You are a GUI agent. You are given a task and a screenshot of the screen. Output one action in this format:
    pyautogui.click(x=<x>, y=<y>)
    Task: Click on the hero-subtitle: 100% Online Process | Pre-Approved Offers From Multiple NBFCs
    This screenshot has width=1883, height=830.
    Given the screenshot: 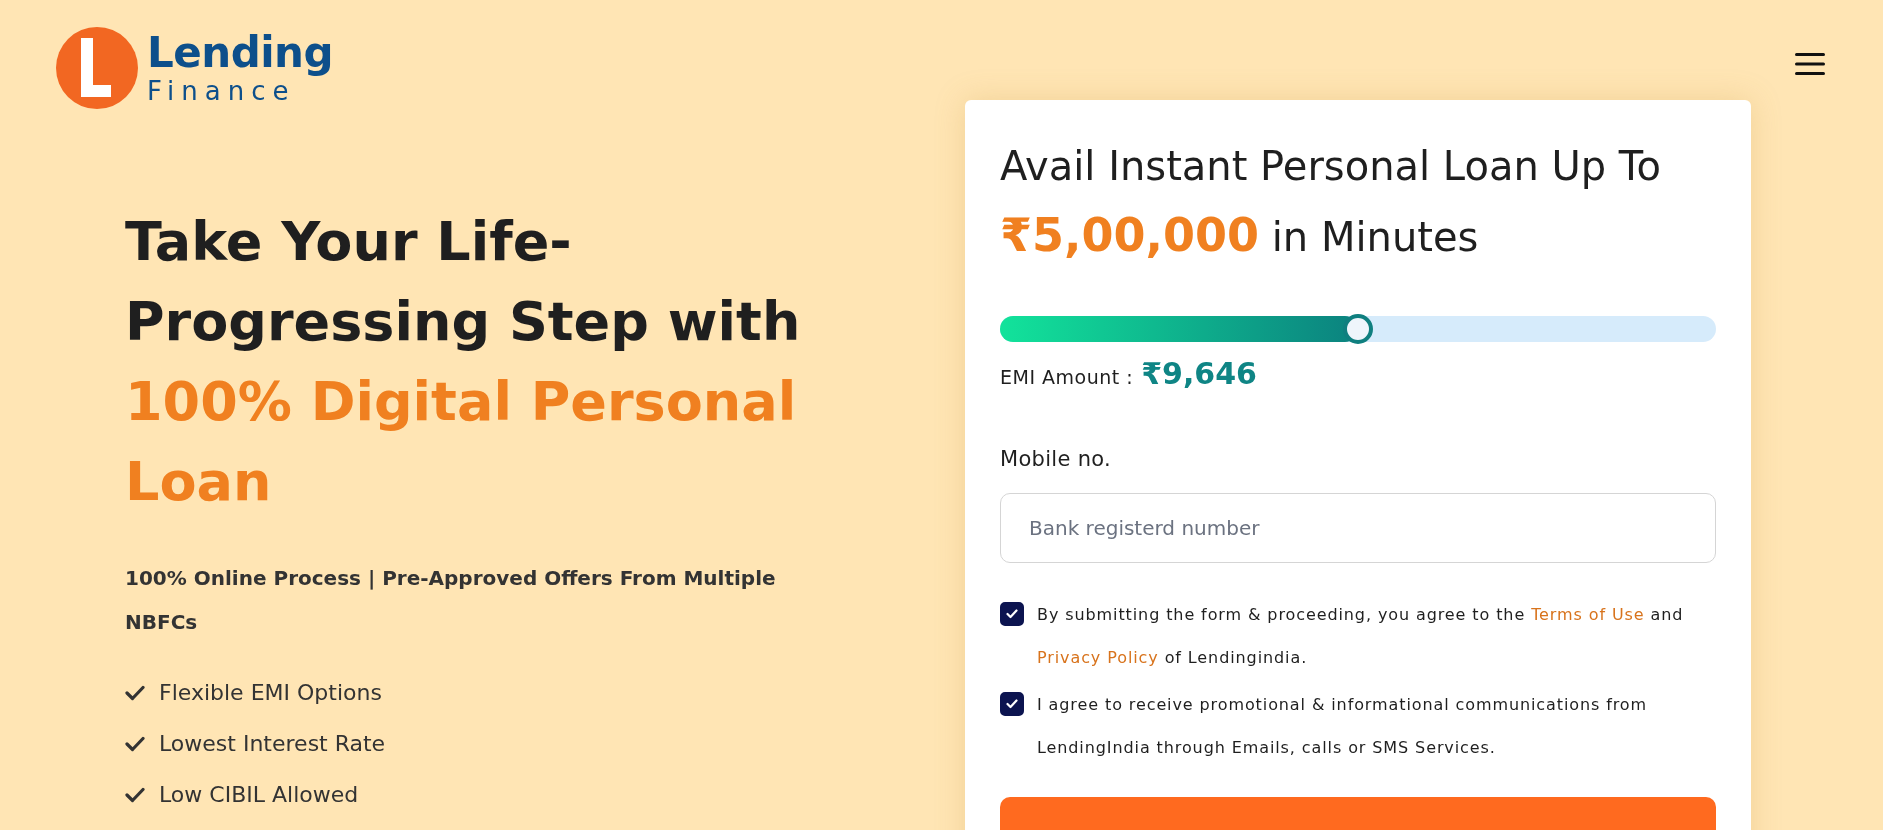 What is the action you would take?
    pyautogui.click(x=451, y=600)
    